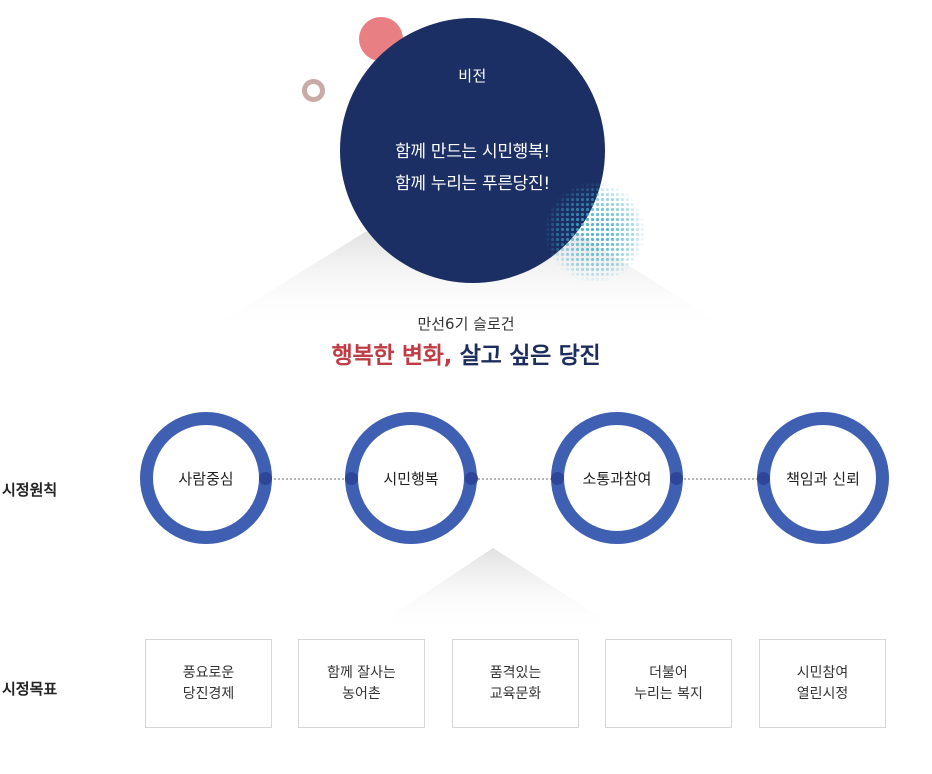  I want to click on goals-label: 시정목표, so click(30, 689).